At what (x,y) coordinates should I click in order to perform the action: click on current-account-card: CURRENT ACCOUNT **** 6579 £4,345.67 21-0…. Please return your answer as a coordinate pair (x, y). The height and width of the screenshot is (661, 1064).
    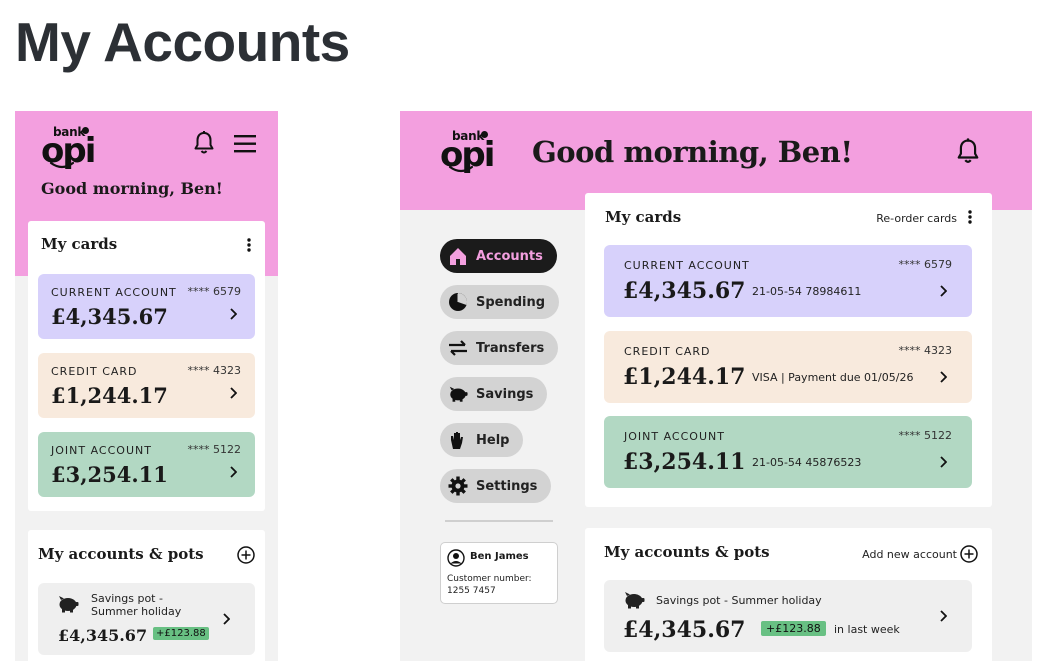
    Looking at the image, I should click on (788, 281).